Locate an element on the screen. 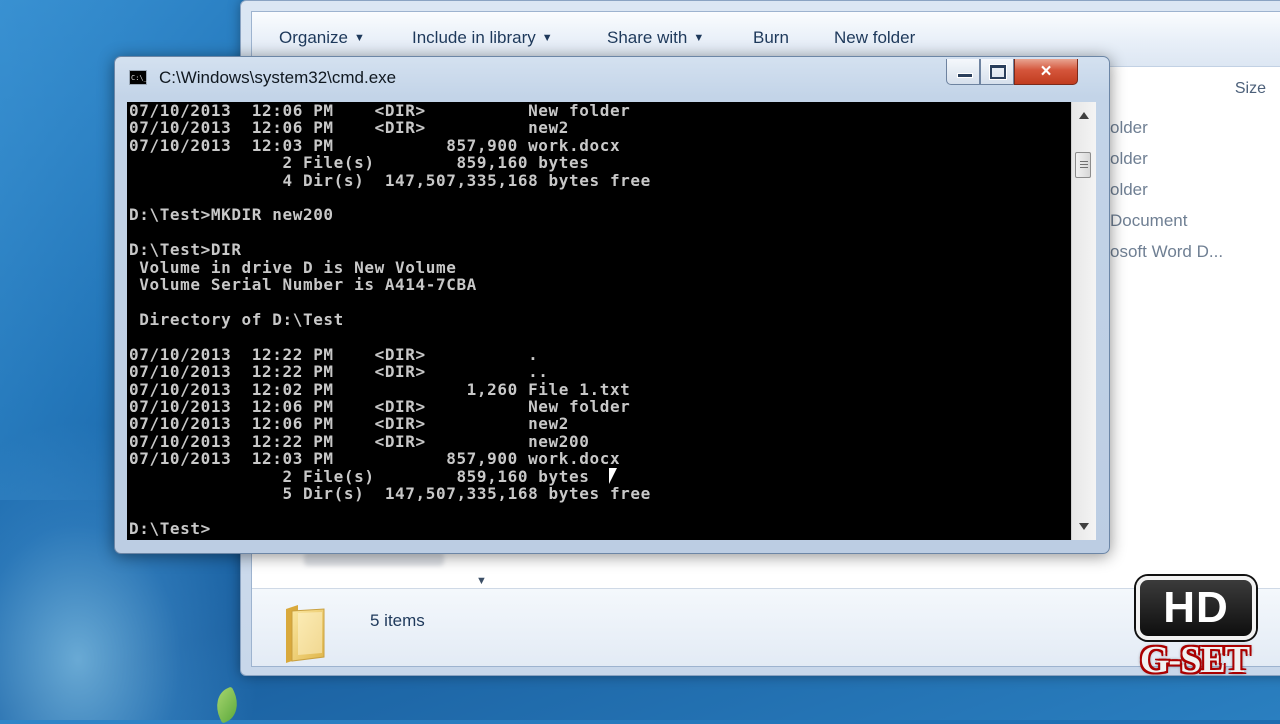 This screenshot has width=1280, height=724. minimize-button is located at coordinates (963, 72).